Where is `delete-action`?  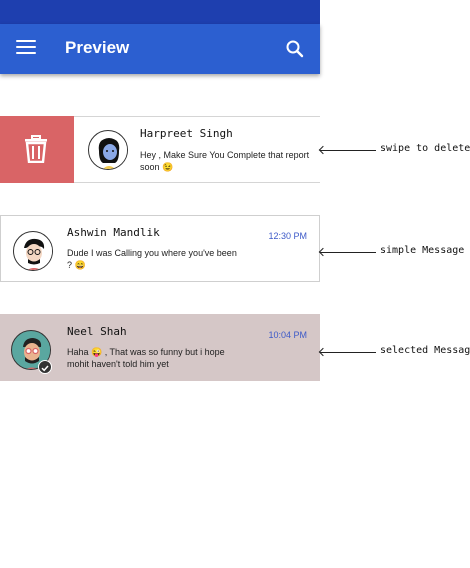 delete-action is located at coordinates (37, 149).